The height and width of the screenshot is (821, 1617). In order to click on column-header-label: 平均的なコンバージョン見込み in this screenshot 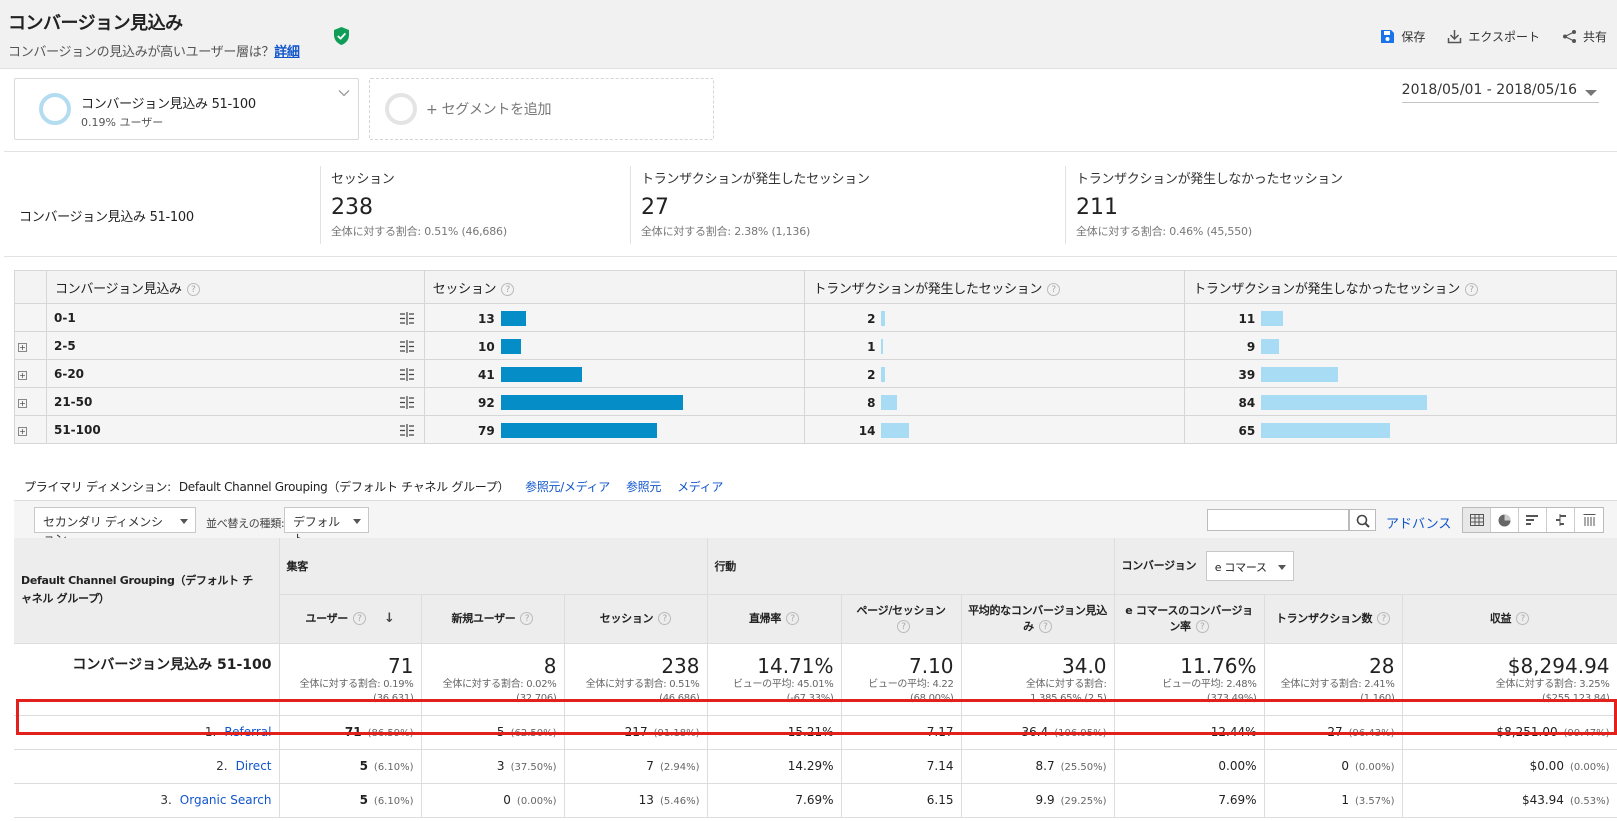, I will do `click(1037, 618)`.